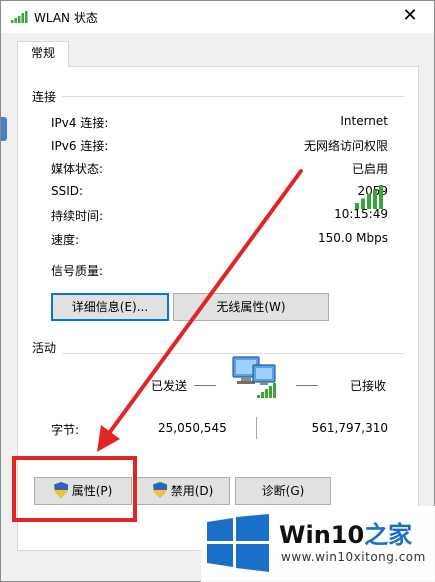 Image resolution: width=435 pixels, height=582 pixels. Describe the element at coordinates (256, 428) in the screenshot. I see `bytes-divider` at that location.